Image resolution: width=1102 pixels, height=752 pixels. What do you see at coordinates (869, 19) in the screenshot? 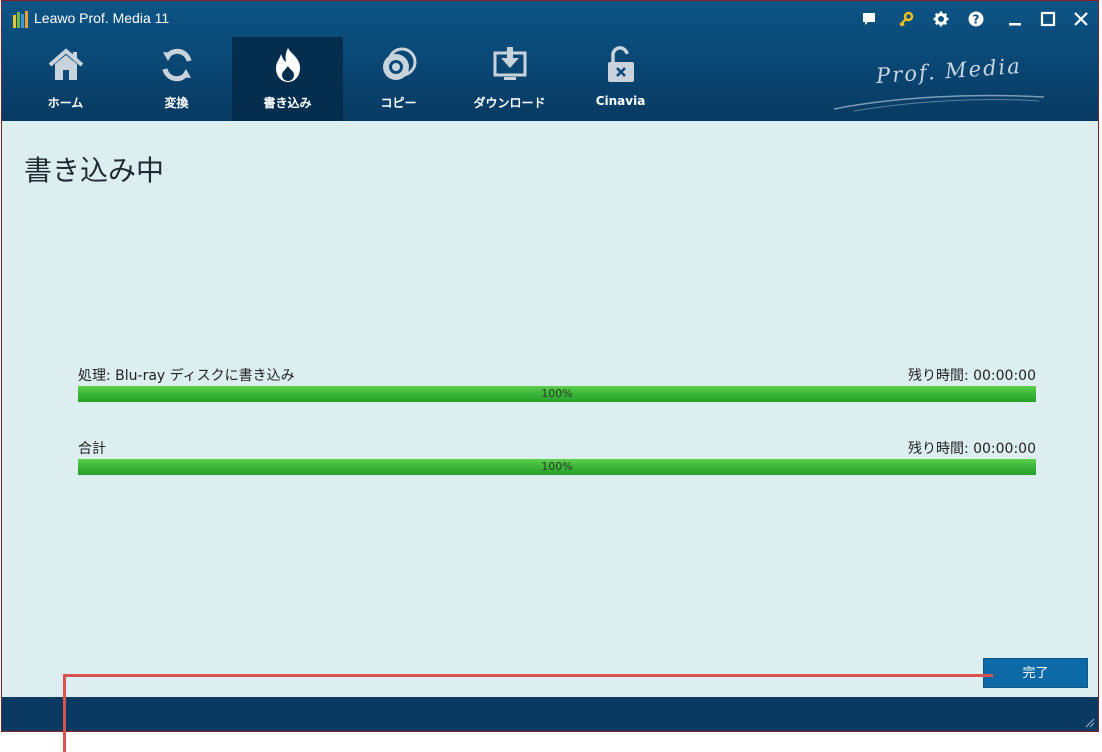
I see `feedback-icon` at bounding box center [869, 19].